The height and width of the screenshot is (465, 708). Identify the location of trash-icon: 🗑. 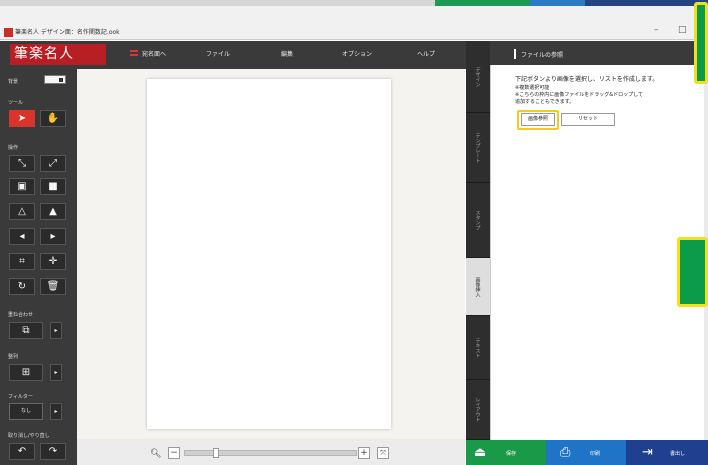
(53, 286).